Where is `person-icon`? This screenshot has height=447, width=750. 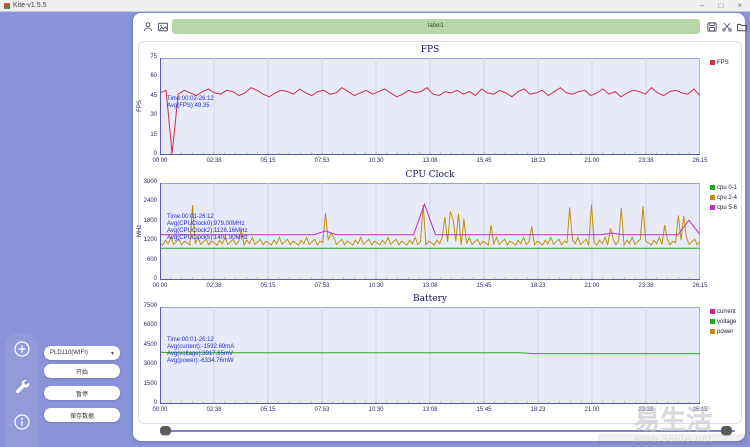 person-icon is located at coordinates (148, 27).